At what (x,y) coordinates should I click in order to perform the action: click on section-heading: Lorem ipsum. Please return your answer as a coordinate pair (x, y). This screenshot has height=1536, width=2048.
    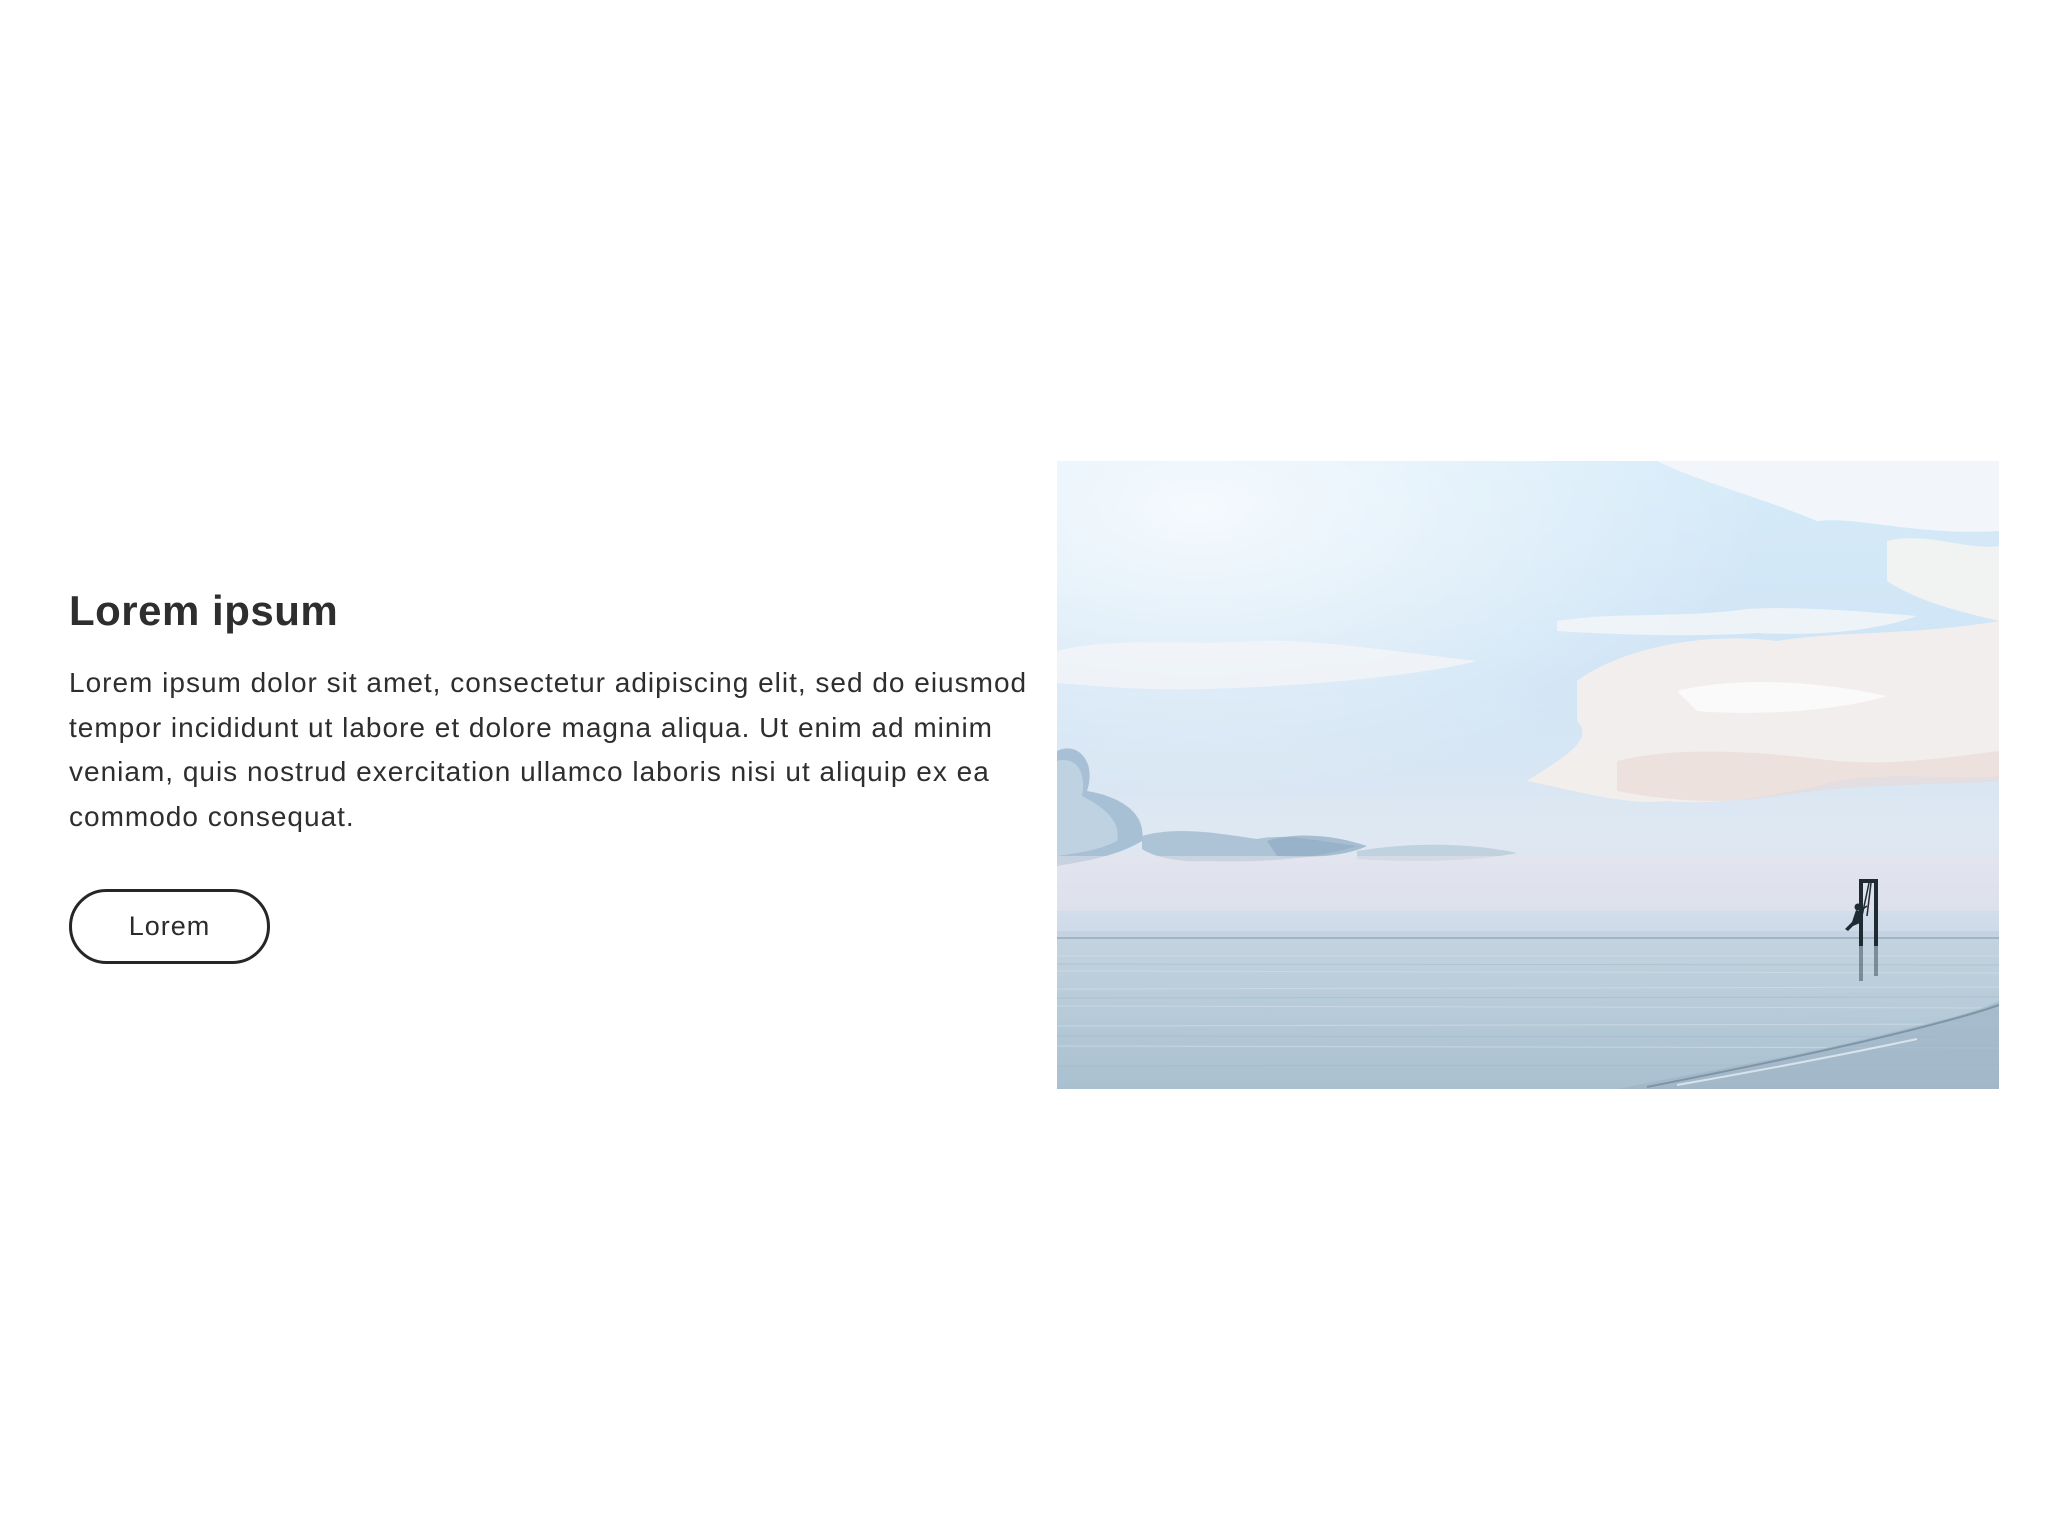
    Looking at the image, I should click on (204, 610).